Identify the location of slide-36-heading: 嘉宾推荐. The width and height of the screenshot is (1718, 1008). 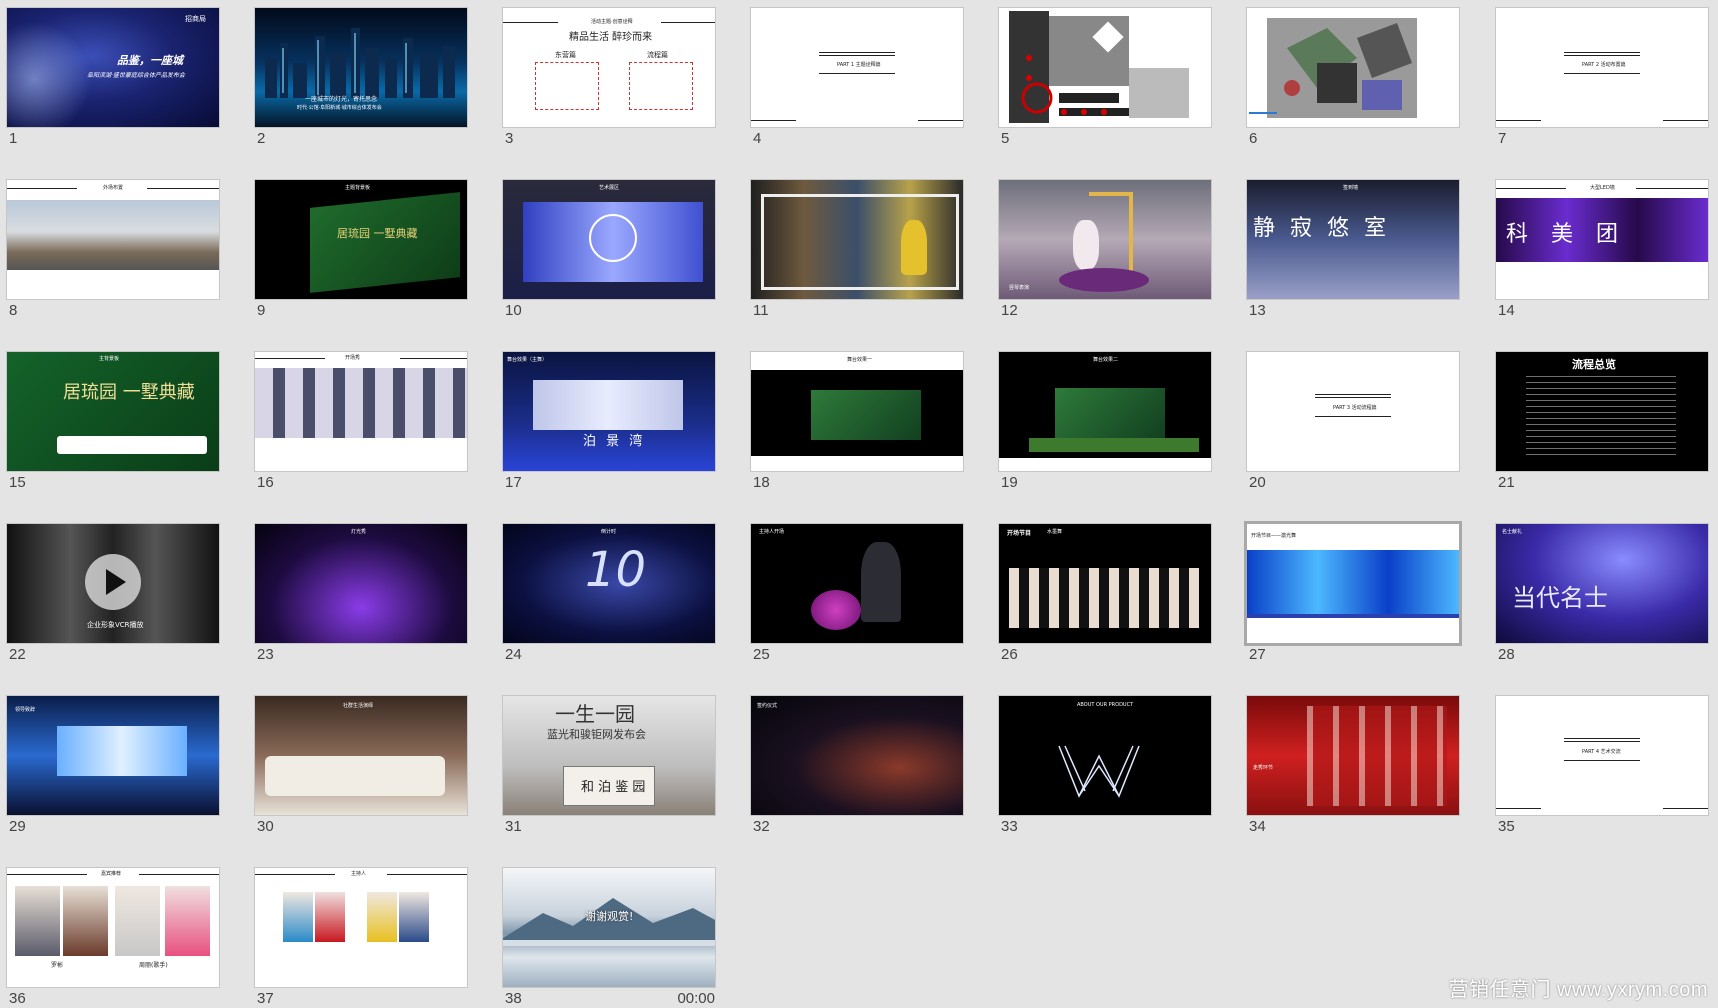
(111, 874).